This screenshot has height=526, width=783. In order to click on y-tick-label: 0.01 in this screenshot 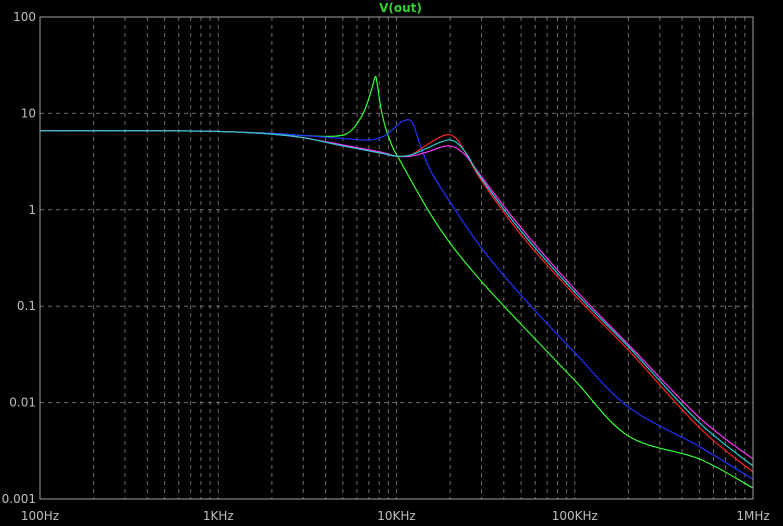, I will do `click(22, 403)`.